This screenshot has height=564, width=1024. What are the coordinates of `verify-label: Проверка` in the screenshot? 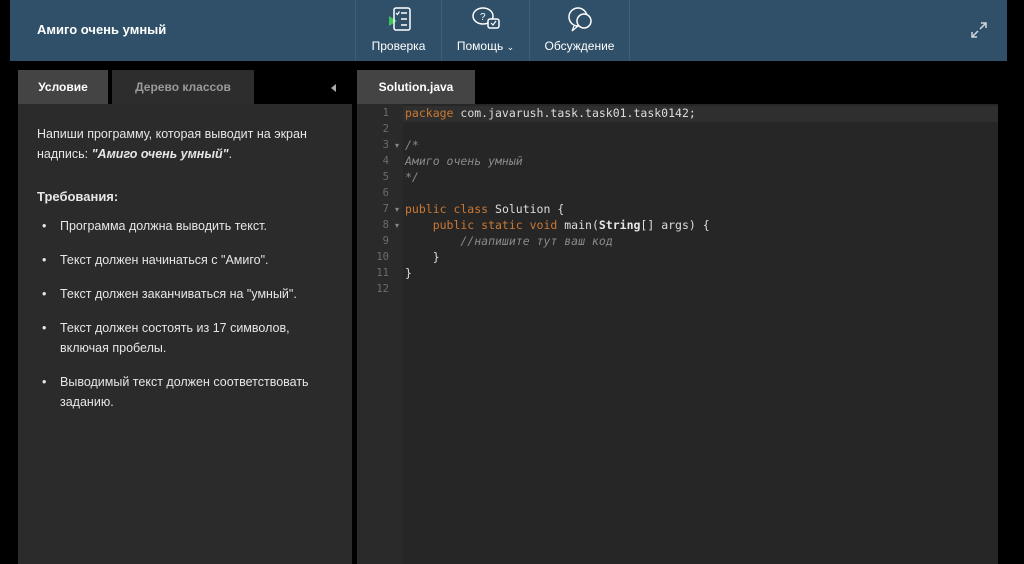 It's located at (398, 46).